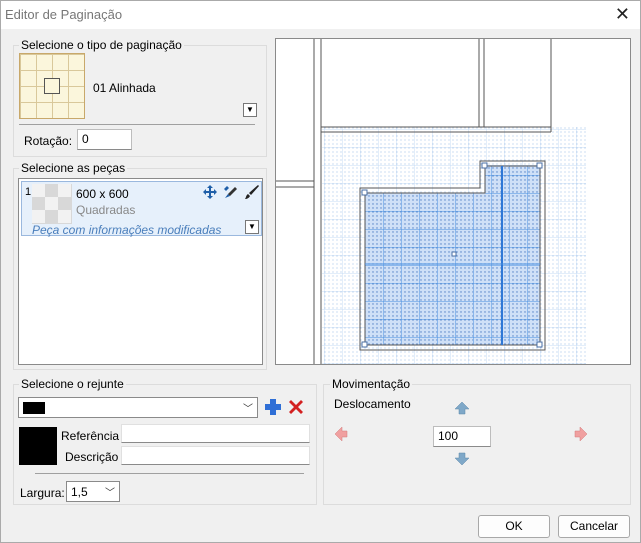 This screenshot has height=543, width=641. Describe the element at coordinates (215, 455) in the screenshot. I see `description-input` at that location.